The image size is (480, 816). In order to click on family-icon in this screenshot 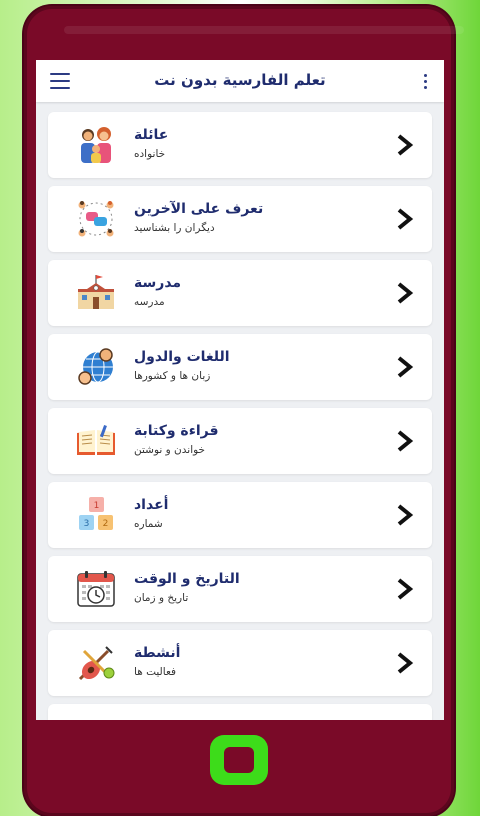, I will do `click(96, 145)`.